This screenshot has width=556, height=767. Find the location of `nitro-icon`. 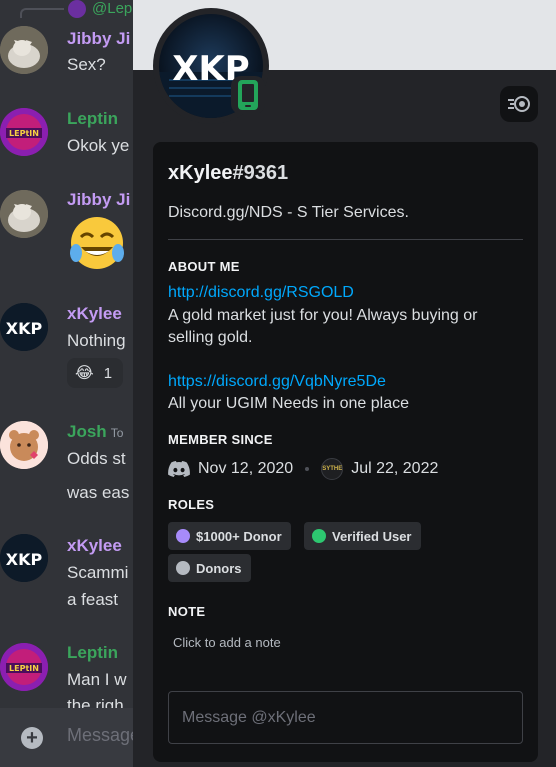

nitro-icon is located at coordinates (519, 104).